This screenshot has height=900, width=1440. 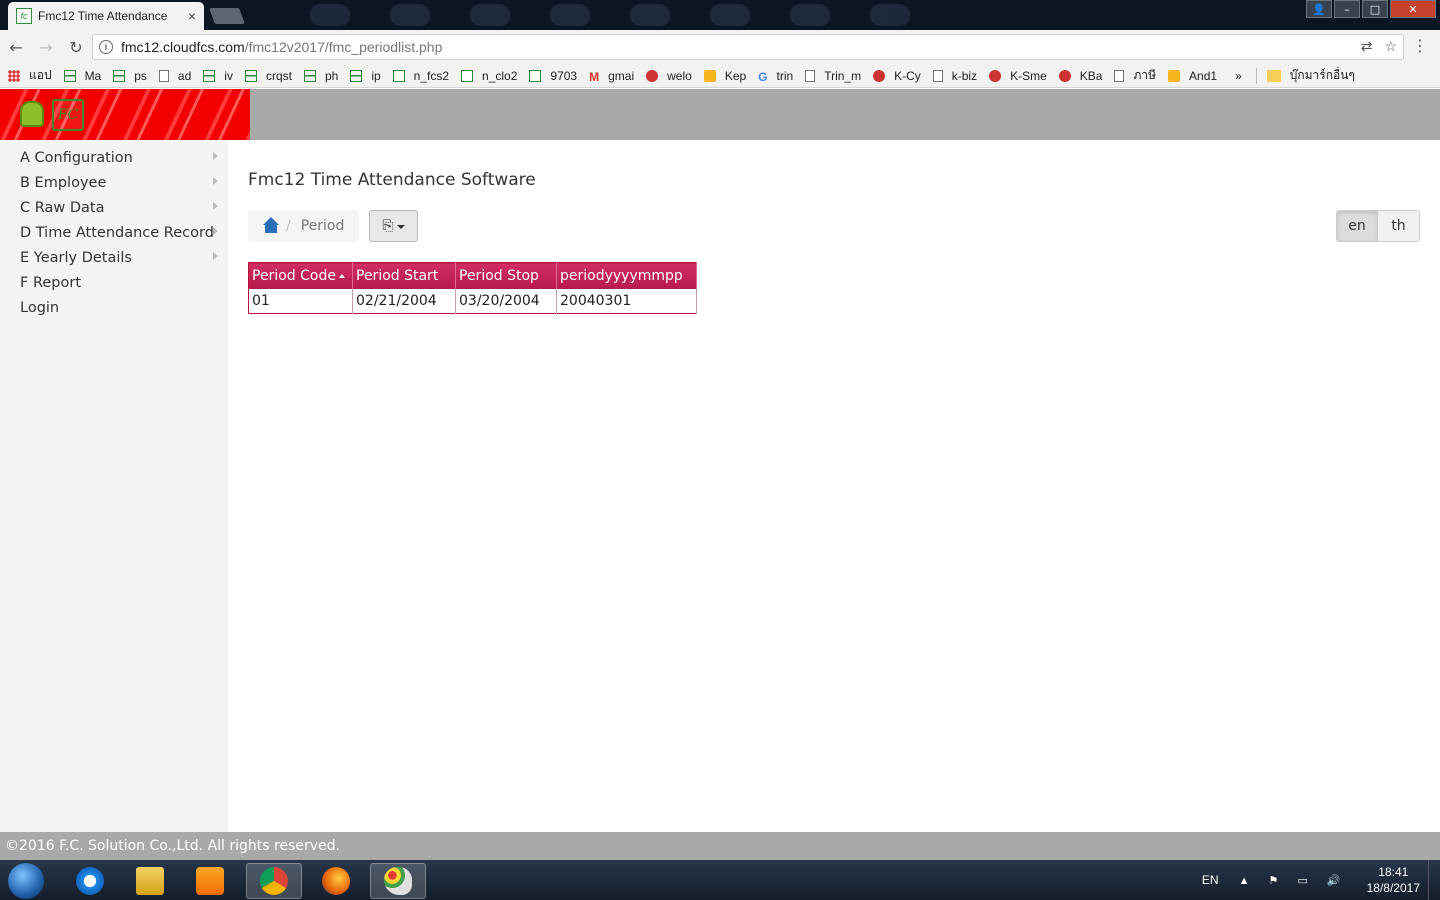 I want to click on sidebar-item-label: F Report, so click(x=51, y=283).